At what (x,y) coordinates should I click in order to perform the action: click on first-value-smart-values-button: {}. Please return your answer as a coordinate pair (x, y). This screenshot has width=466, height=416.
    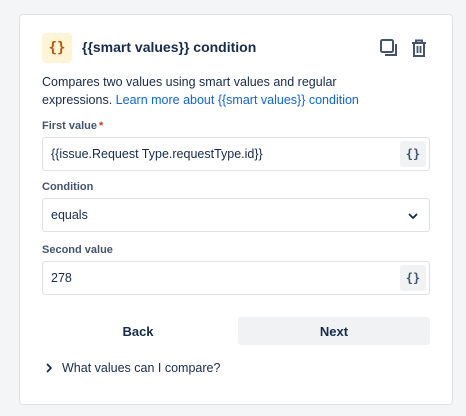
    Looking at the image, I should click on (413, 154).